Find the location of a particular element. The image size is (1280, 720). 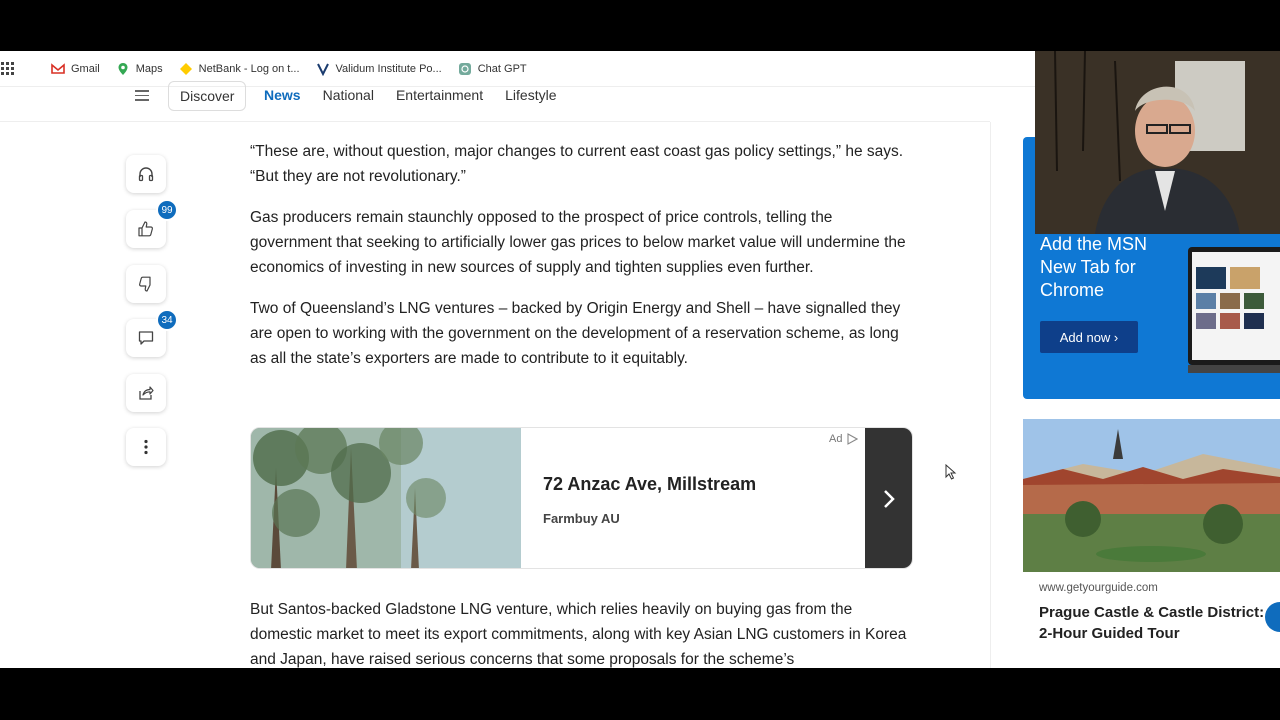

nav-divider is located at coordinates (495, 121).